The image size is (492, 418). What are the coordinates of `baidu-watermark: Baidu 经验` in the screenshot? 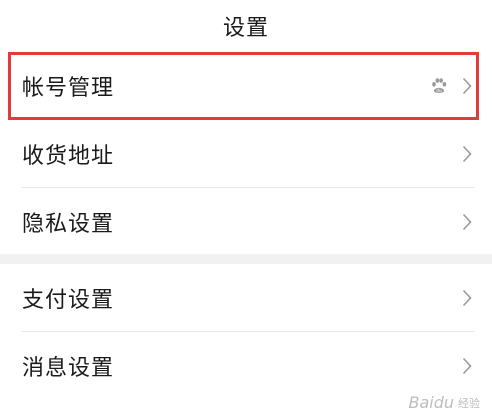 It's located at (444, 402).